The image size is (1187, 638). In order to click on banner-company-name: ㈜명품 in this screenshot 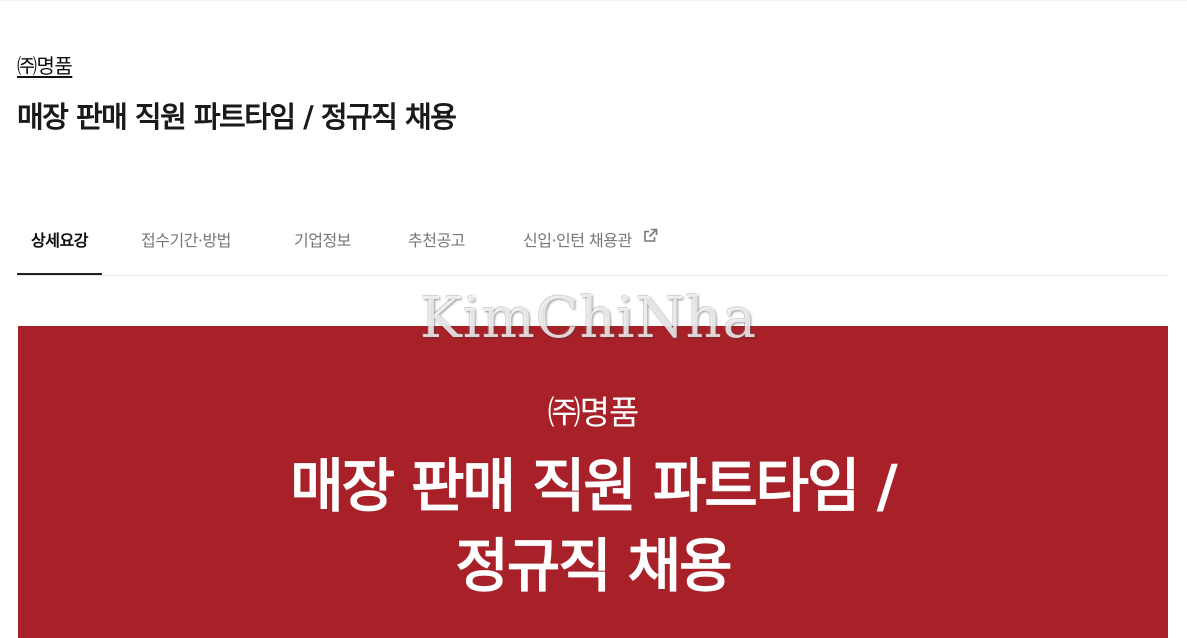, I will do `click(593, 412)`.